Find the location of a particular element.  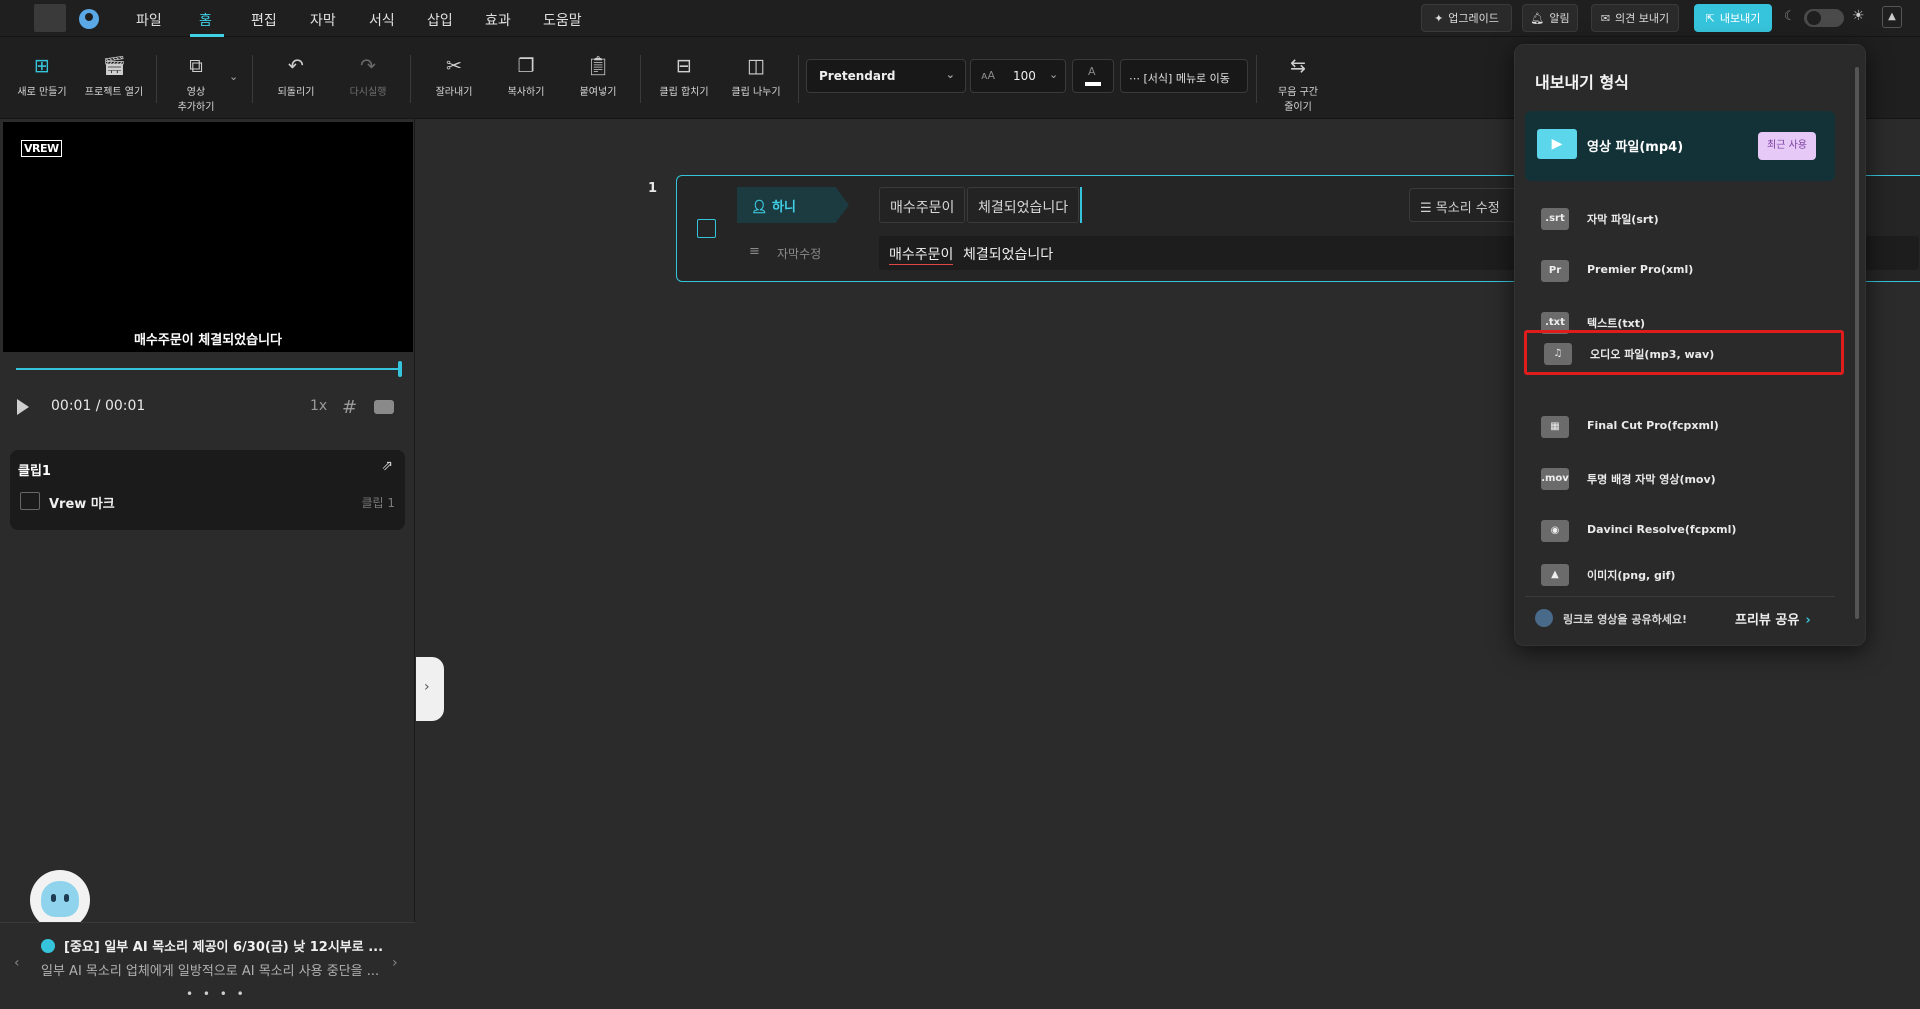

subtitle-label: 자막수정 is located at coordinates (799, 254).